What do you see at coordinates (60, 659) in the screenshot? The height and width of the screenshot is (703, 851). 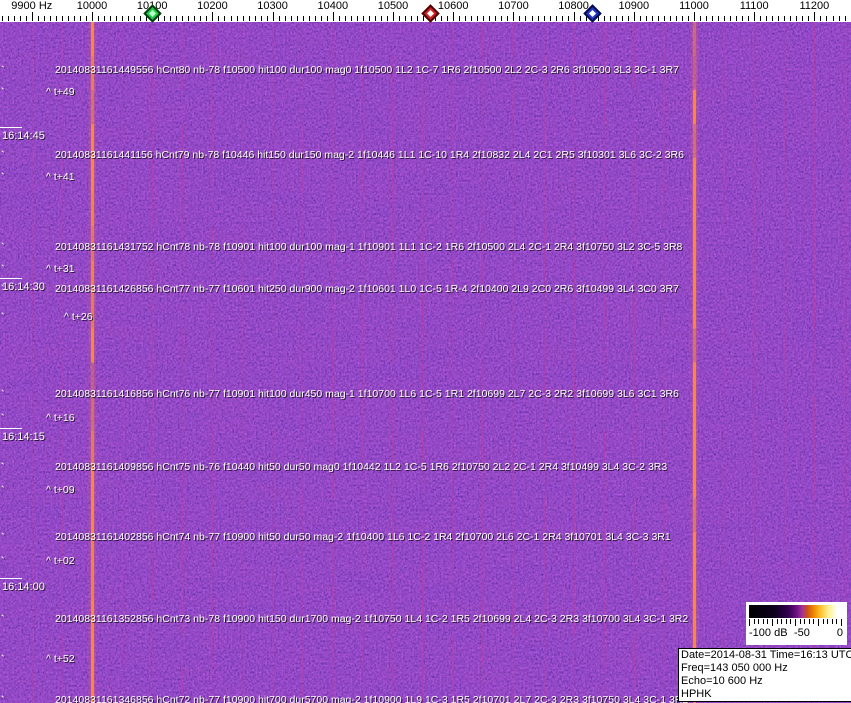 I see `echo-record-time-offset: ^ t+52` at bounding box center [60, 659].